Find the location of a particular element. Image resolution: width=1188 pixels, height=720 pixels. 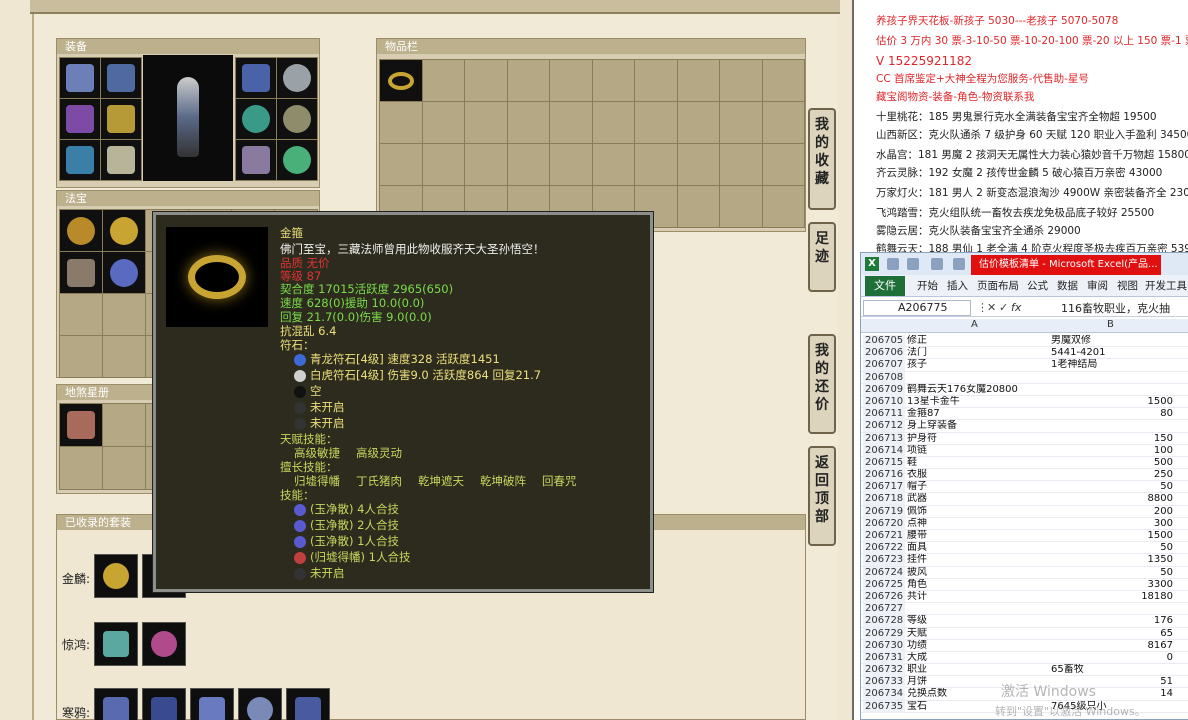

equip-slot-orb is located at coordinates (297, 160).